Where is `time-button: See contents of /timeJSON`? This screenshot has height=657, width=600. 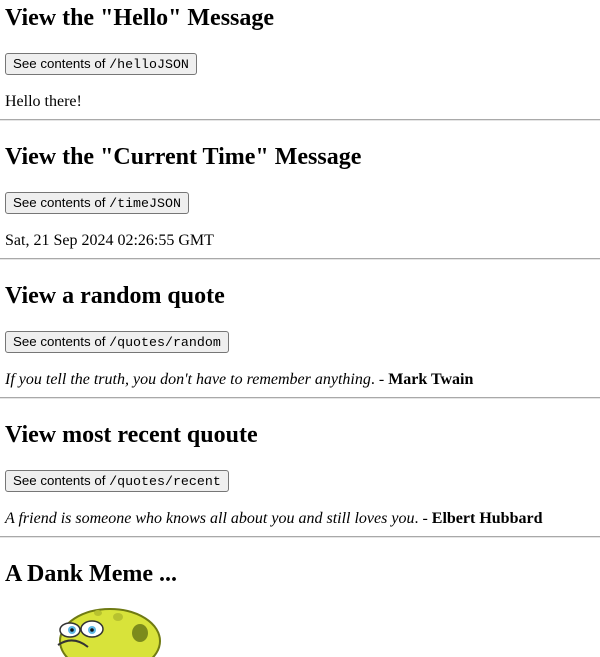 time-button: See contents of /timeJSON is located at coordinates (97, 203).